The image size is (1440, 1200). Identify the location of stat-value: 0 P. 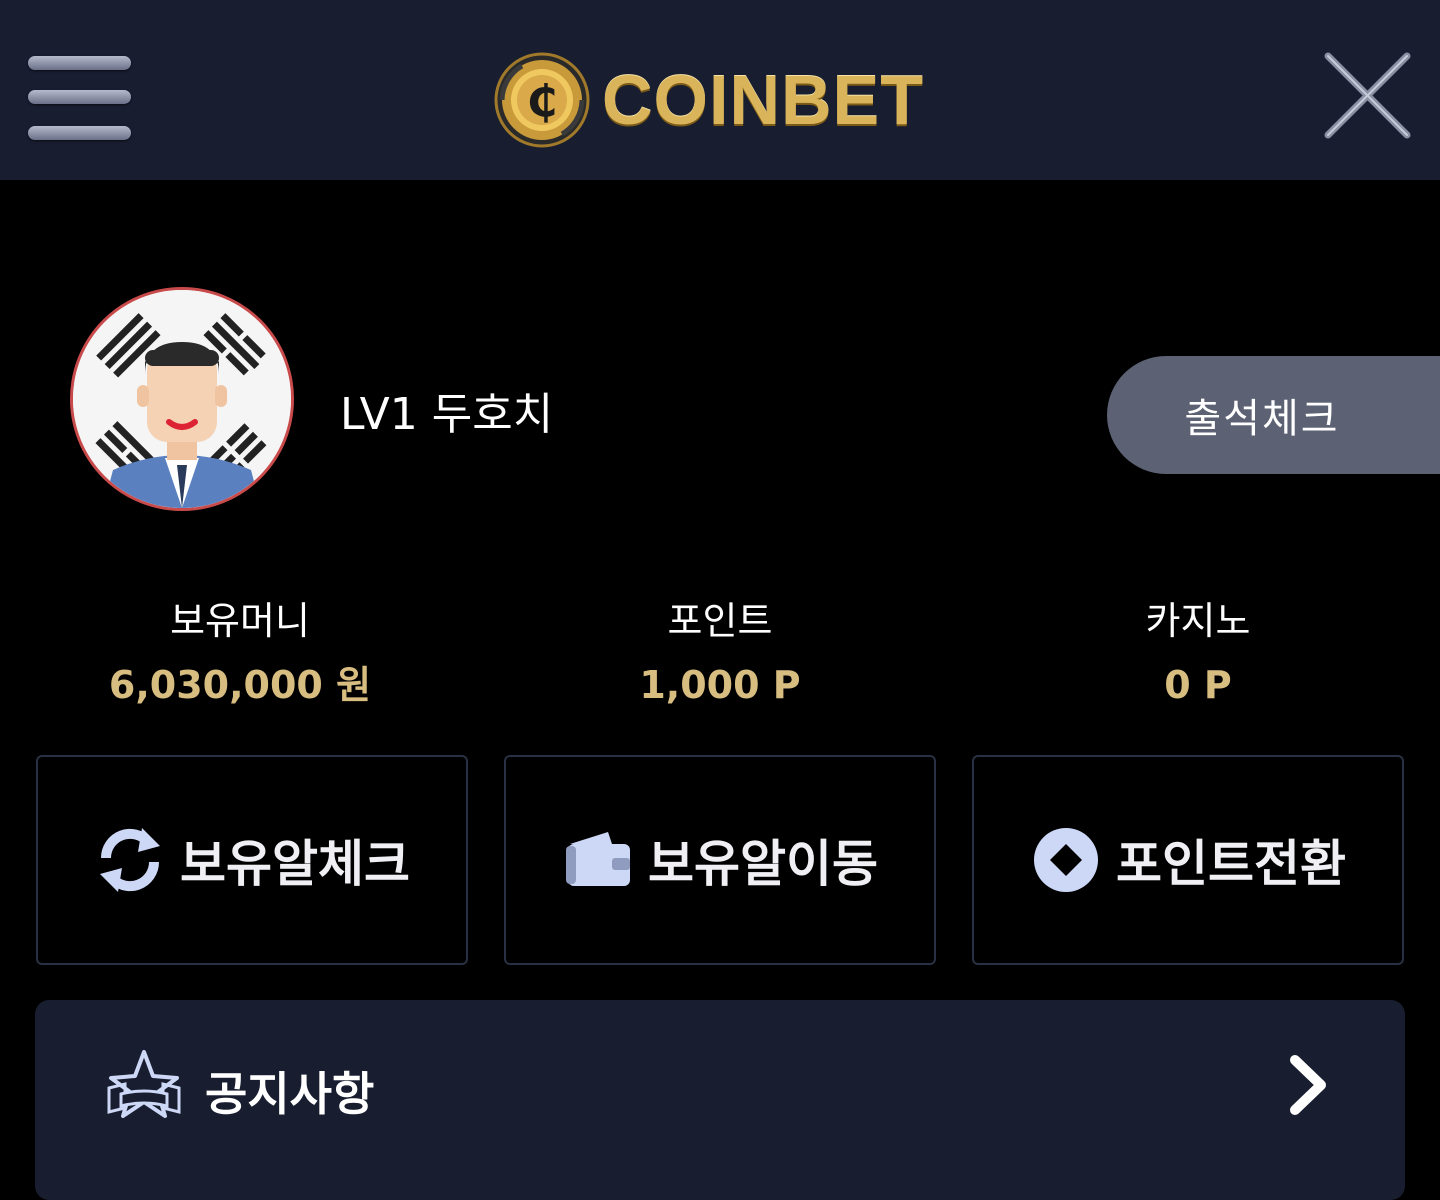
(1198, 685).